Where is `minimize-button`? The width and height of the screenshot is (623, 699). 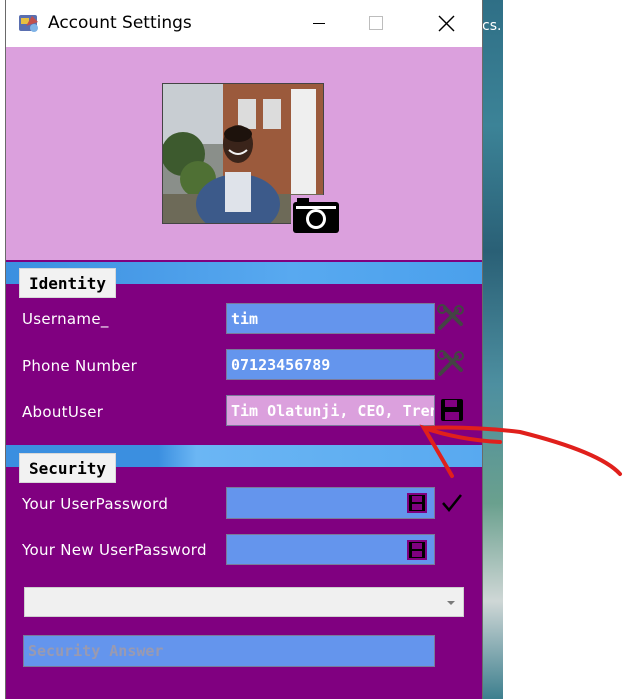 minimize-button is located at coordinates (319, 23).